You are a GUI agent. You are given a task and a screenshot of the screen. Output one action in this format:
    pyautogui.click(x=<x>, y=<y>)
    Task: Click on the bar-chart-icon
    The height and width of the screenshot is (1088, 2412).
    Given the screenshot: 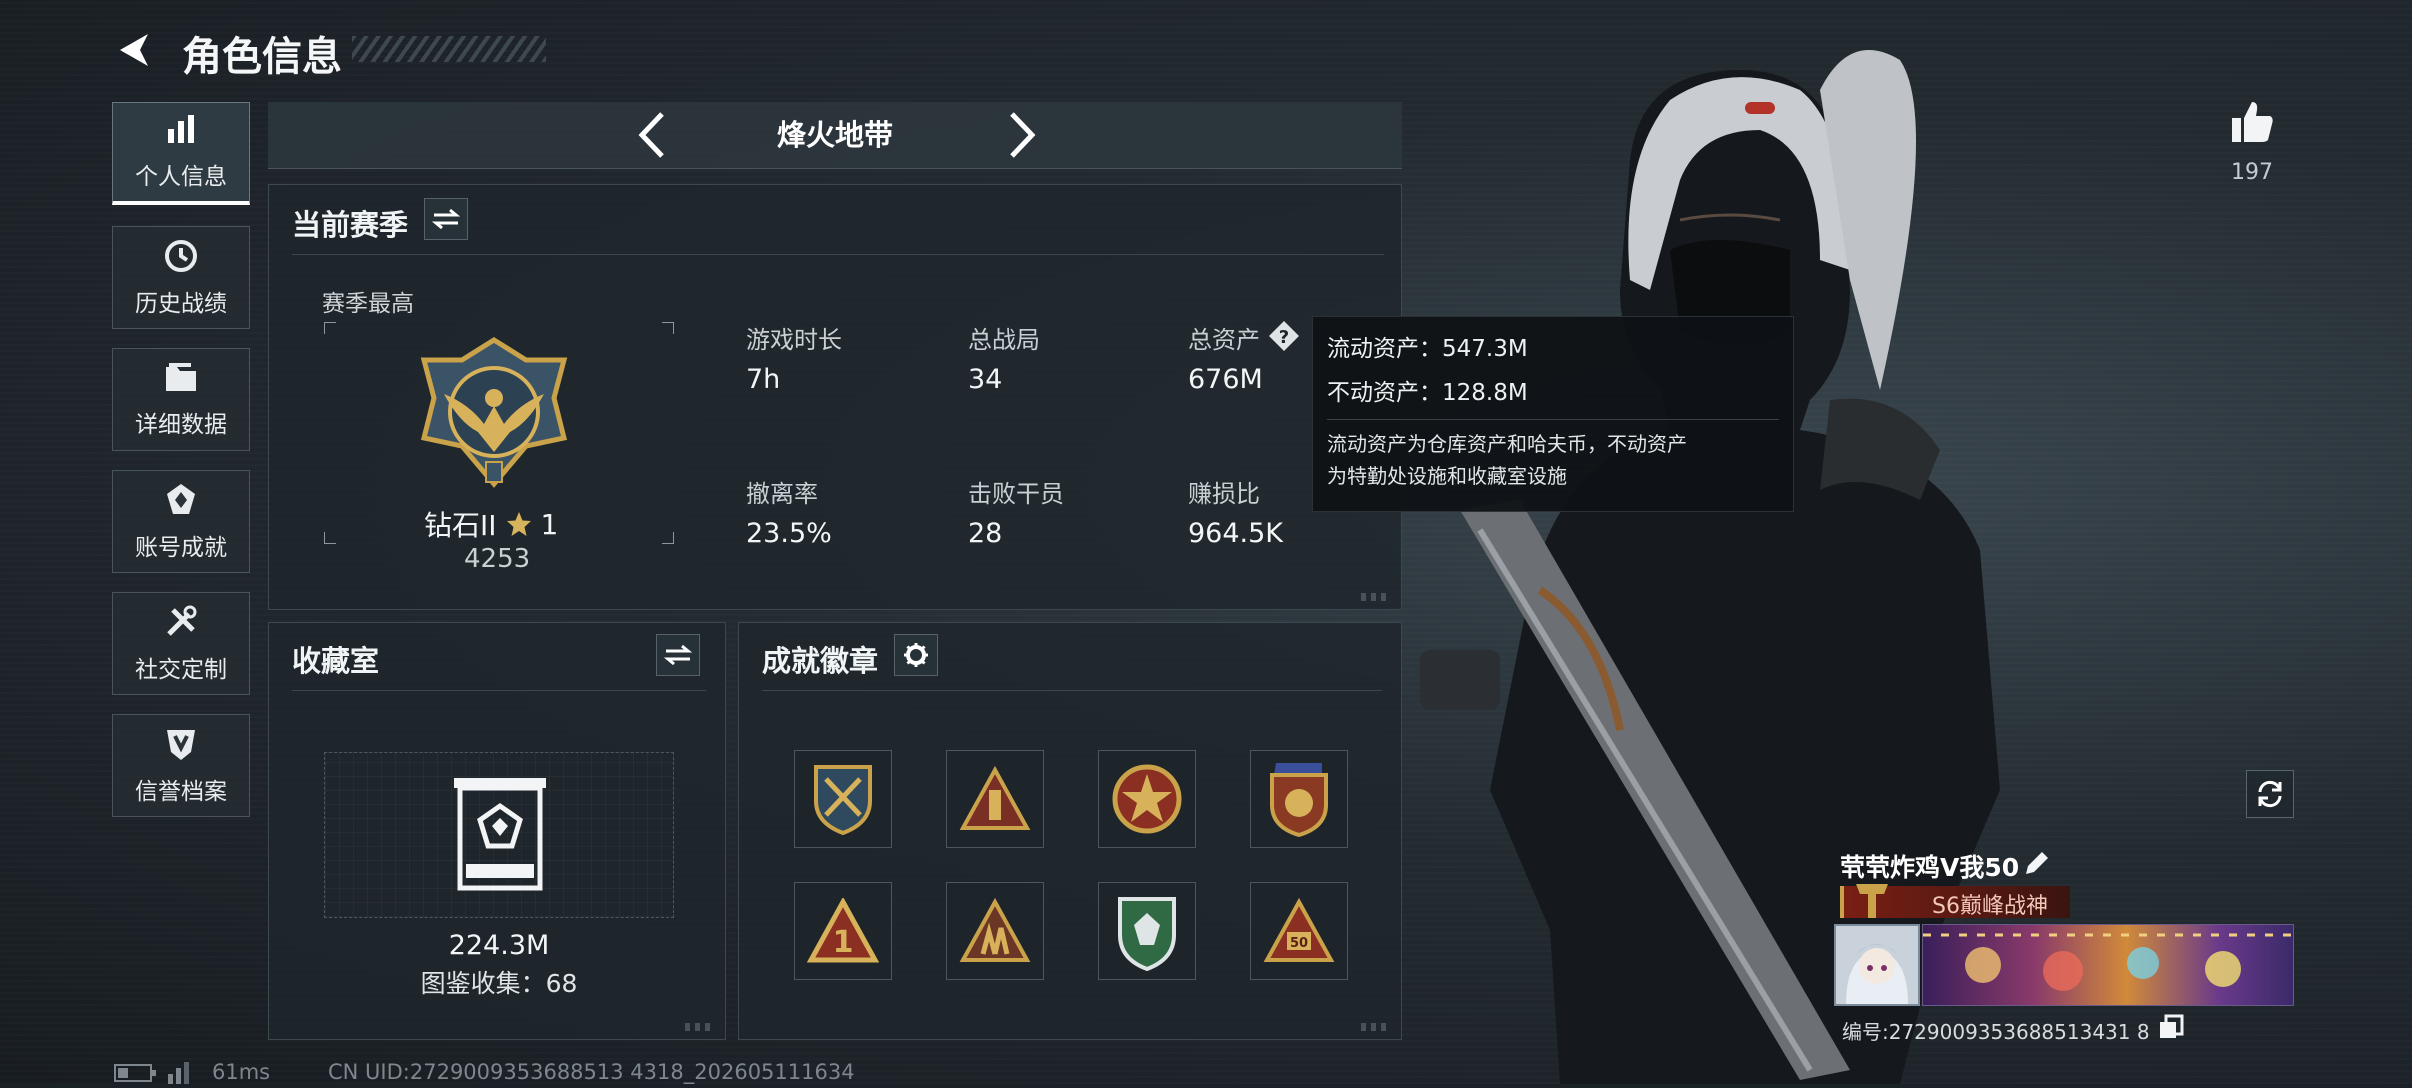 What is the action you would take?
    pyautogui.click(x=181, y=129)
    